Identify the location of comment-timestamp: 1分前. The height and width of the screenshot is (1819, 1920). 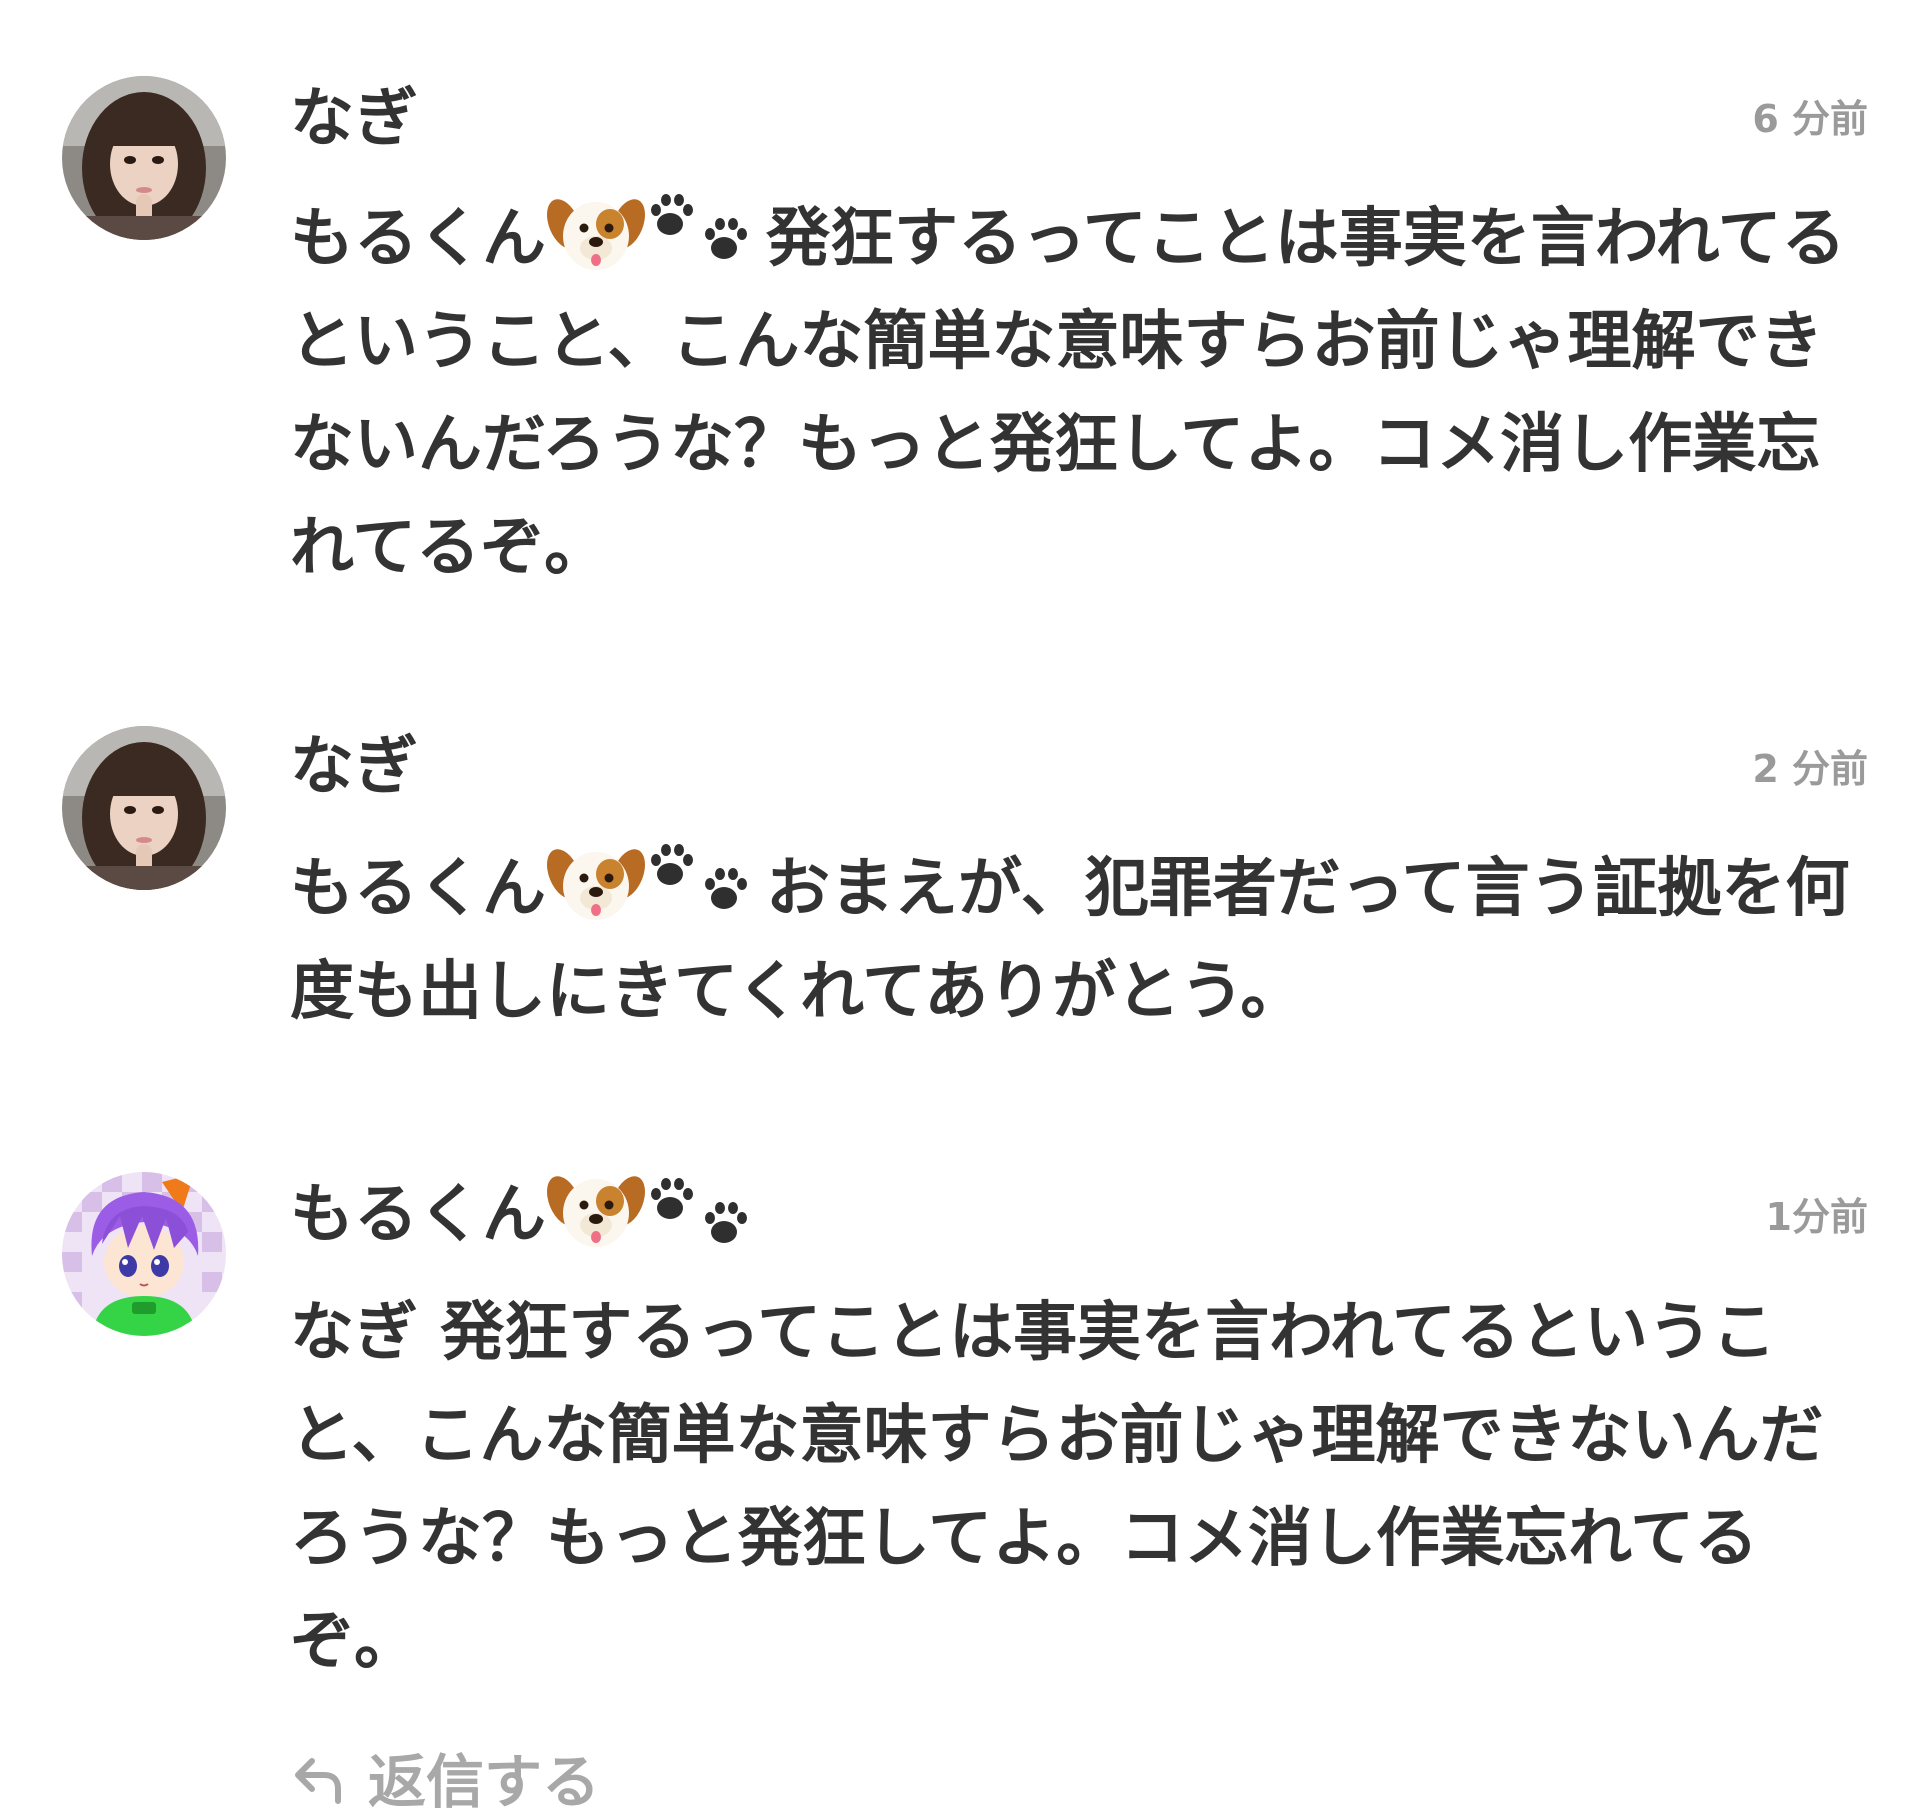
(1816, 1217).